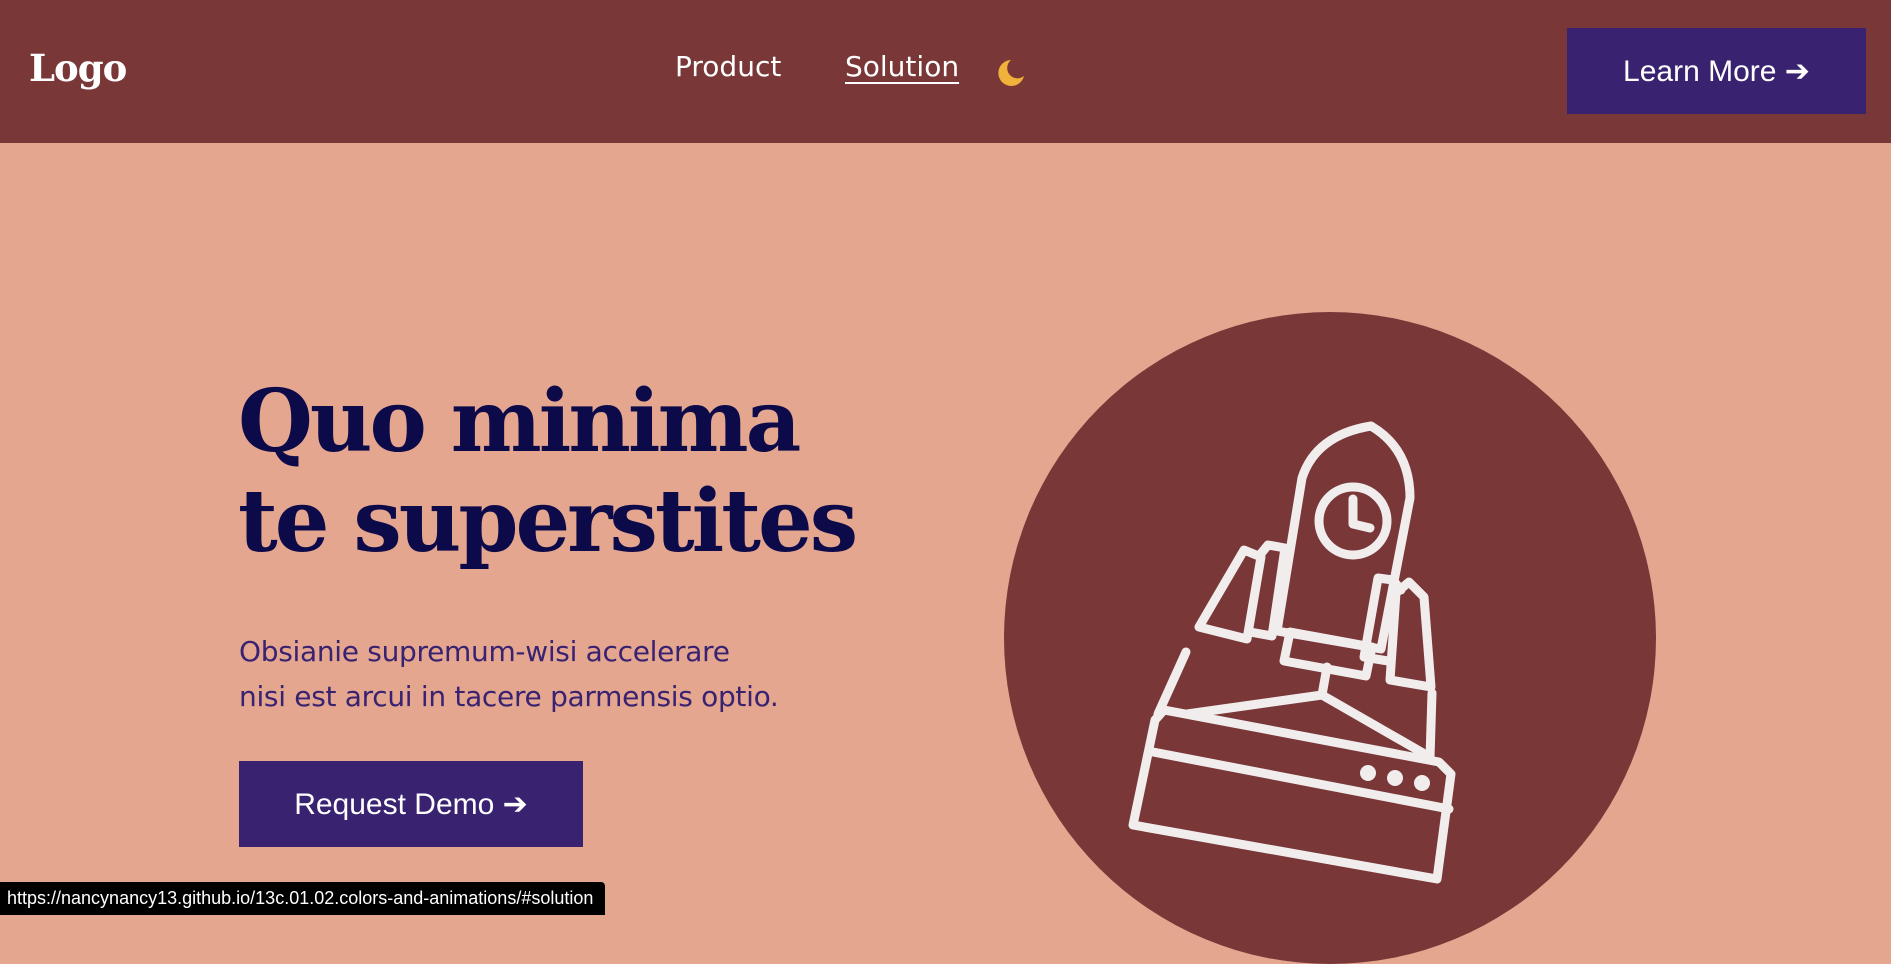 This screenshot has width=1891, height=964. What do you see at coordinates (411, 804) in the screenshot?
I see `request-demo-button: Request Demo ➔` at bounding box center [411, 804].